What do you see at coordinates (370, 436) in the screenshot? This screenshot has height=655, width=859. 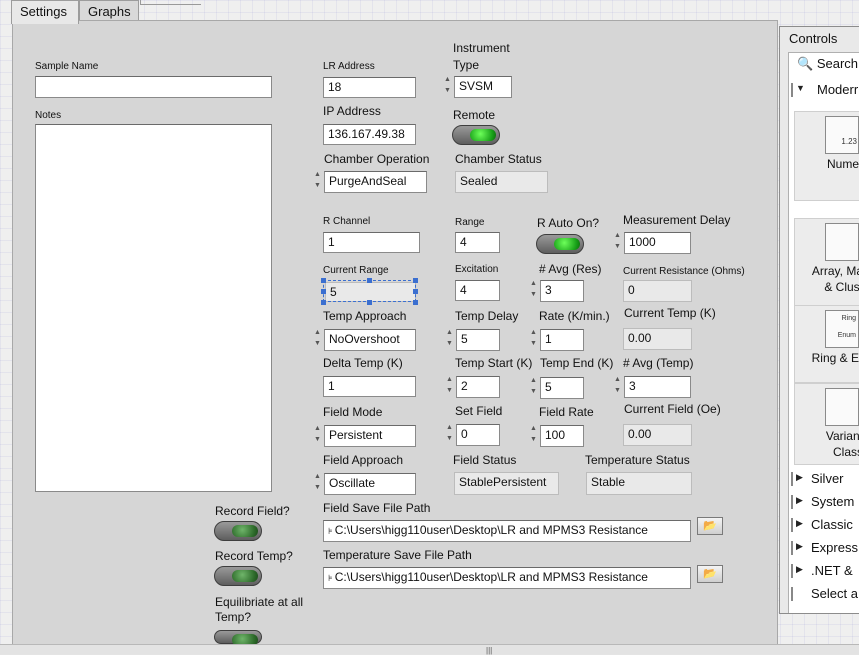 I see `field-mode-select: Persistent` at bounding box center [370, 436].